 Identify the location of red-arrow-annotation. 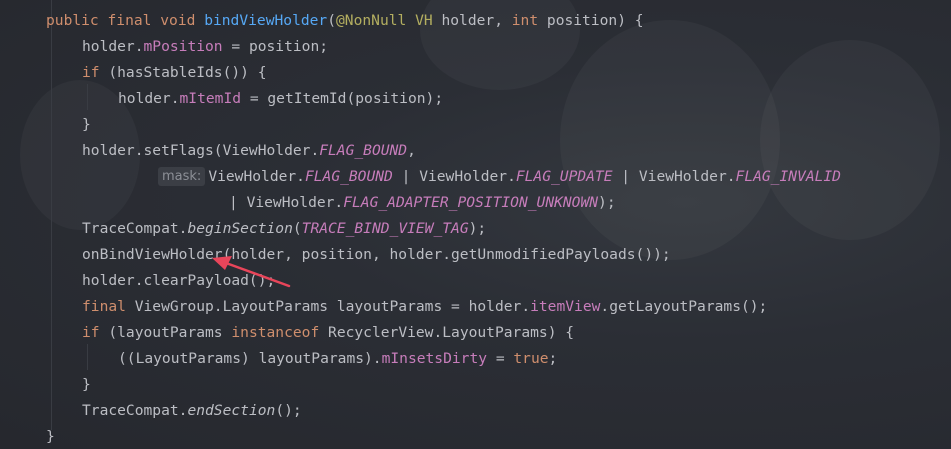
(251, 272).